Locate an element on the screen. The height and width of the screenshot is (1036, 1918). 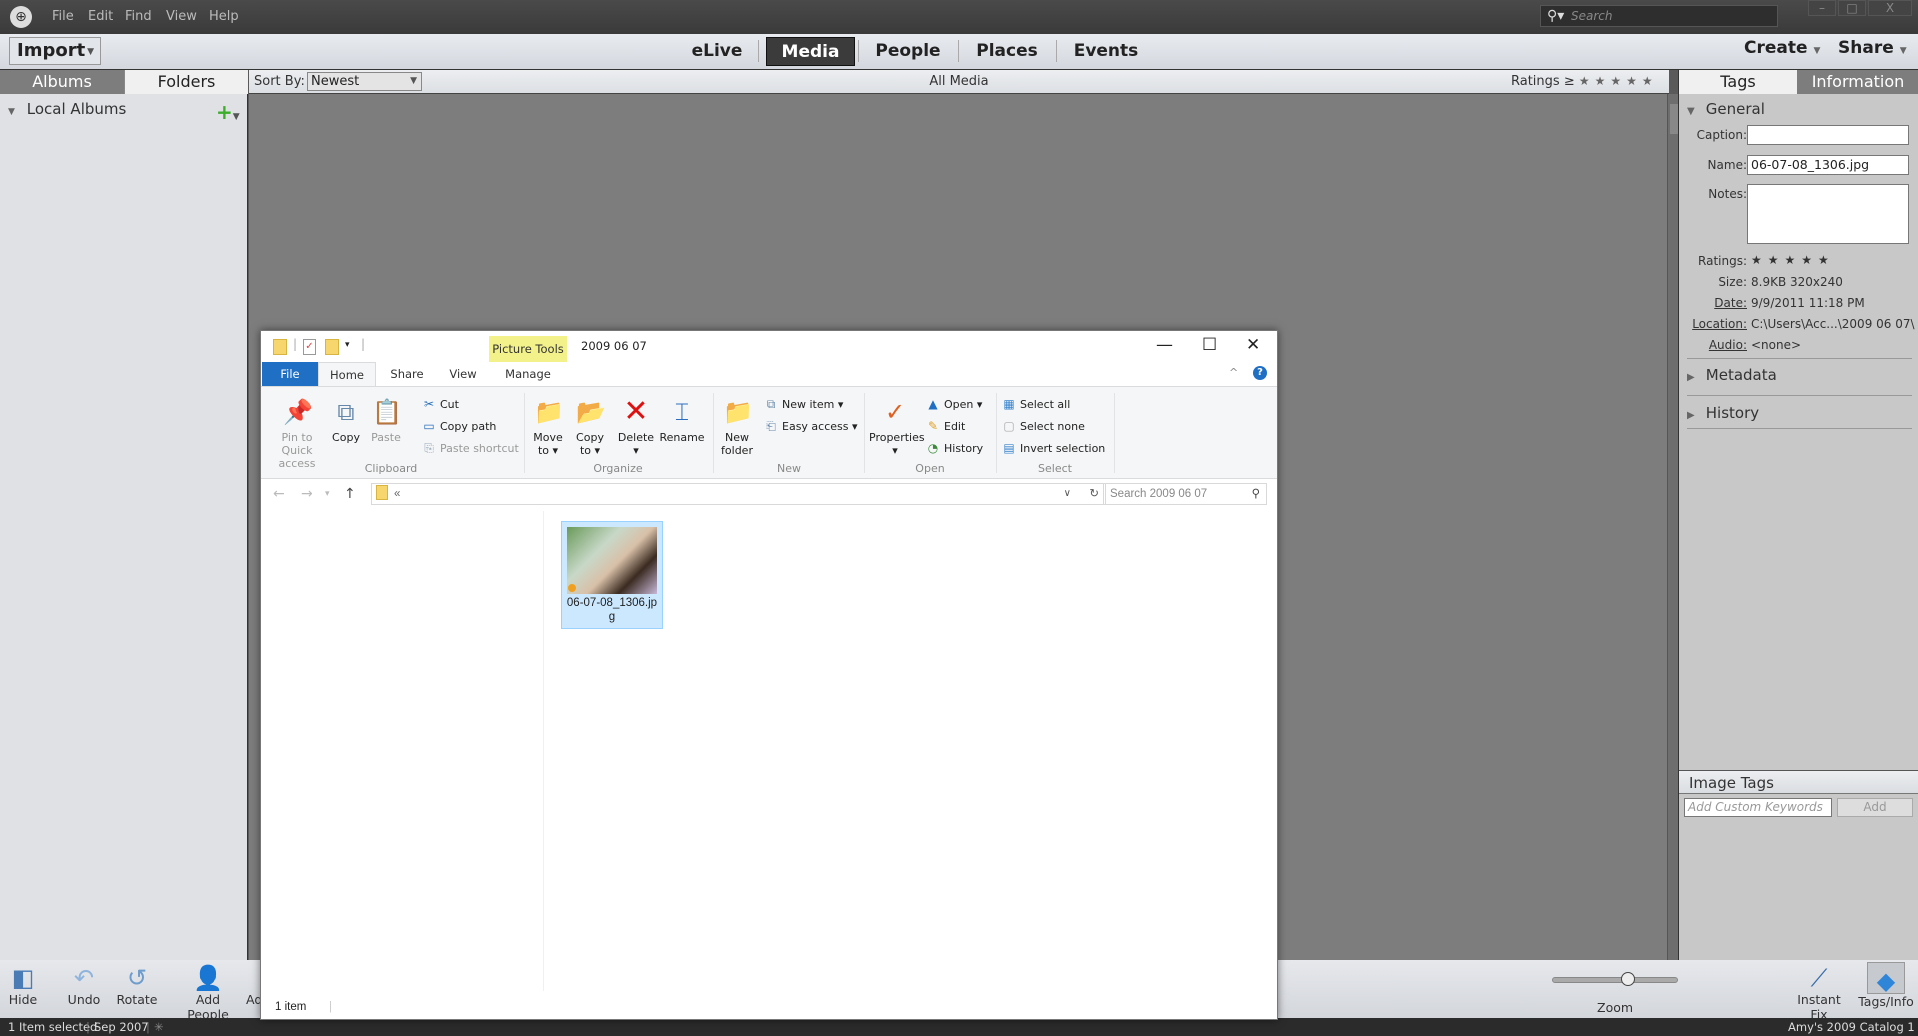
catalog-name: Amy's 2009 Catalog 1 is located at coordinates (1851, 1027).